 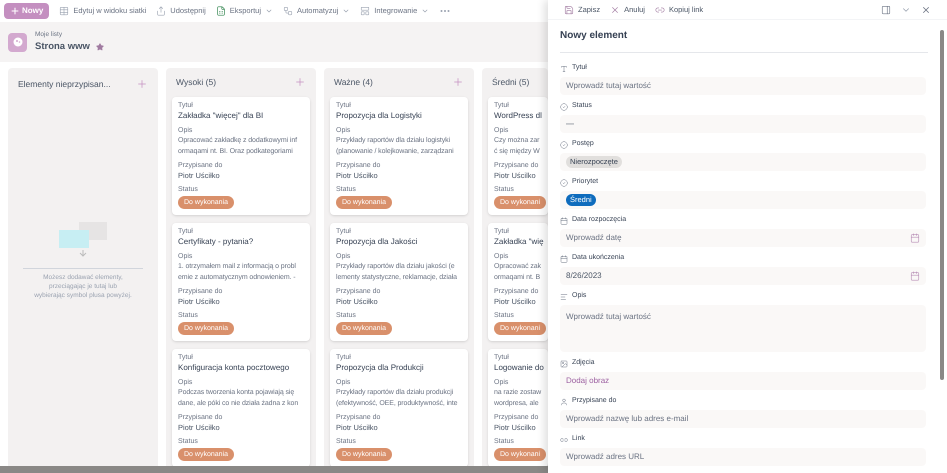 What do you see at coordinates (743, 419) in the screenshot?
I see `input-field: Wprowadź nazwę lub adres e-mail` at bounding box center [743, 419].